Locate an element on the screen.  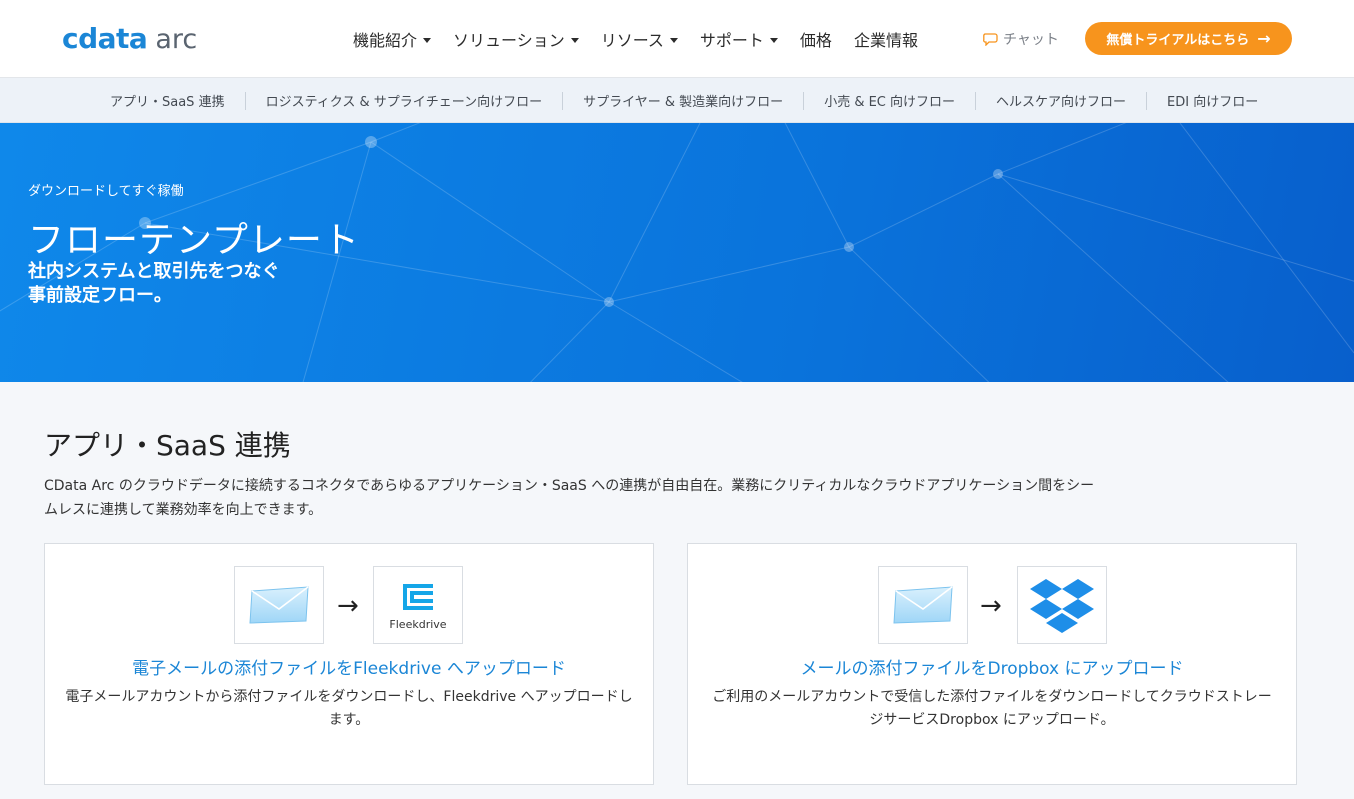
logo-secondary-text: arc is located at coordinates (176, 39).